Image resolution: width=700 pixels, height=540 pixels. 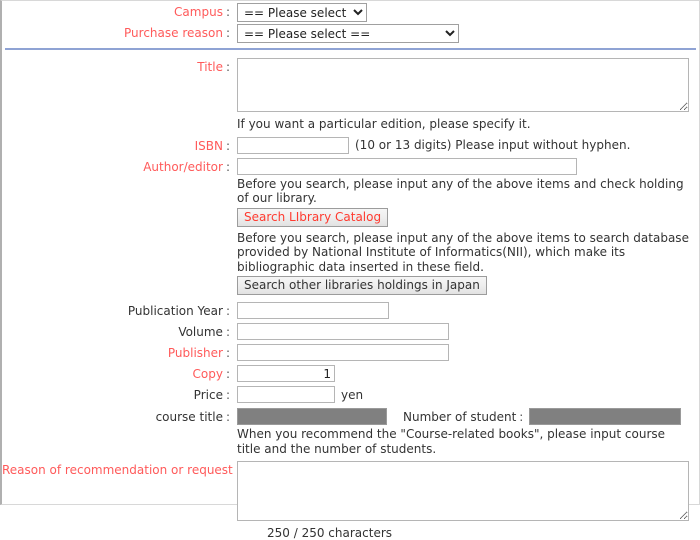 I want to click on number-of-student-input, so click(x=605, y=416).